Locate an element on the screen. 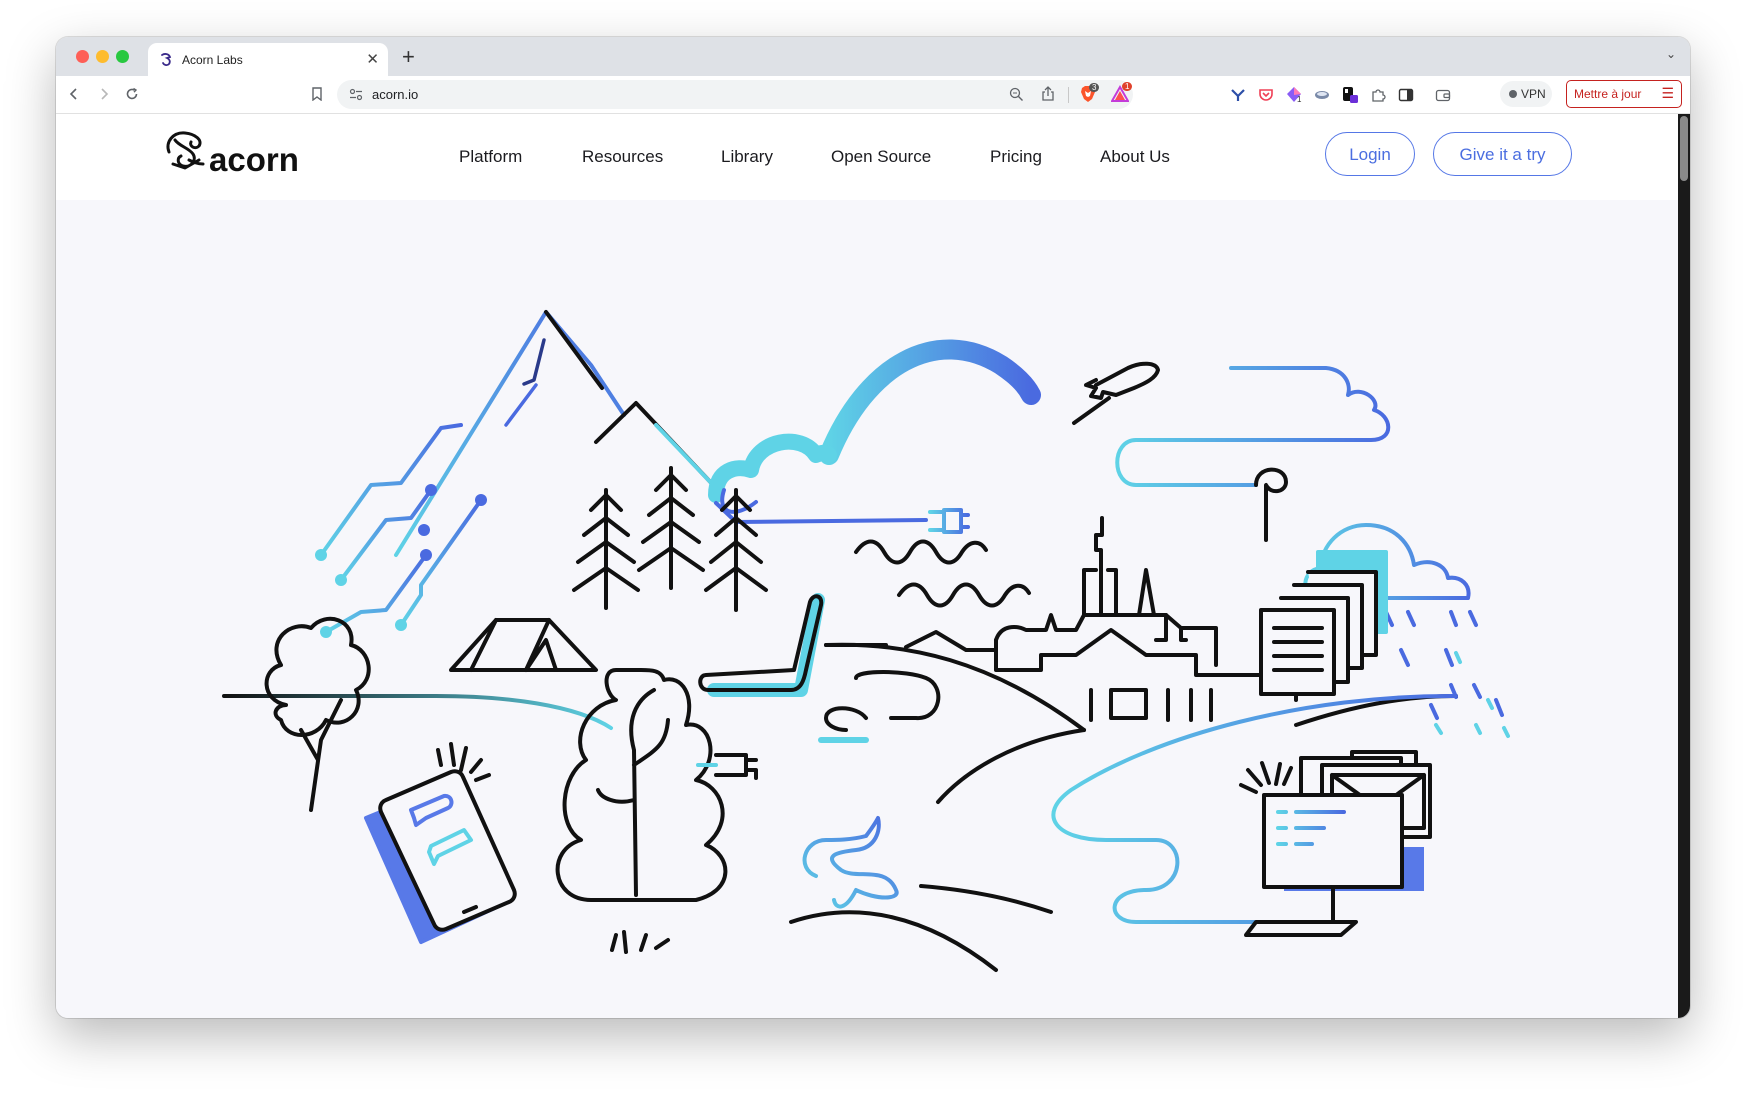 This screenshot has width=1747, height=1094. page-scrollbar is located at coordinates (1684, 566).